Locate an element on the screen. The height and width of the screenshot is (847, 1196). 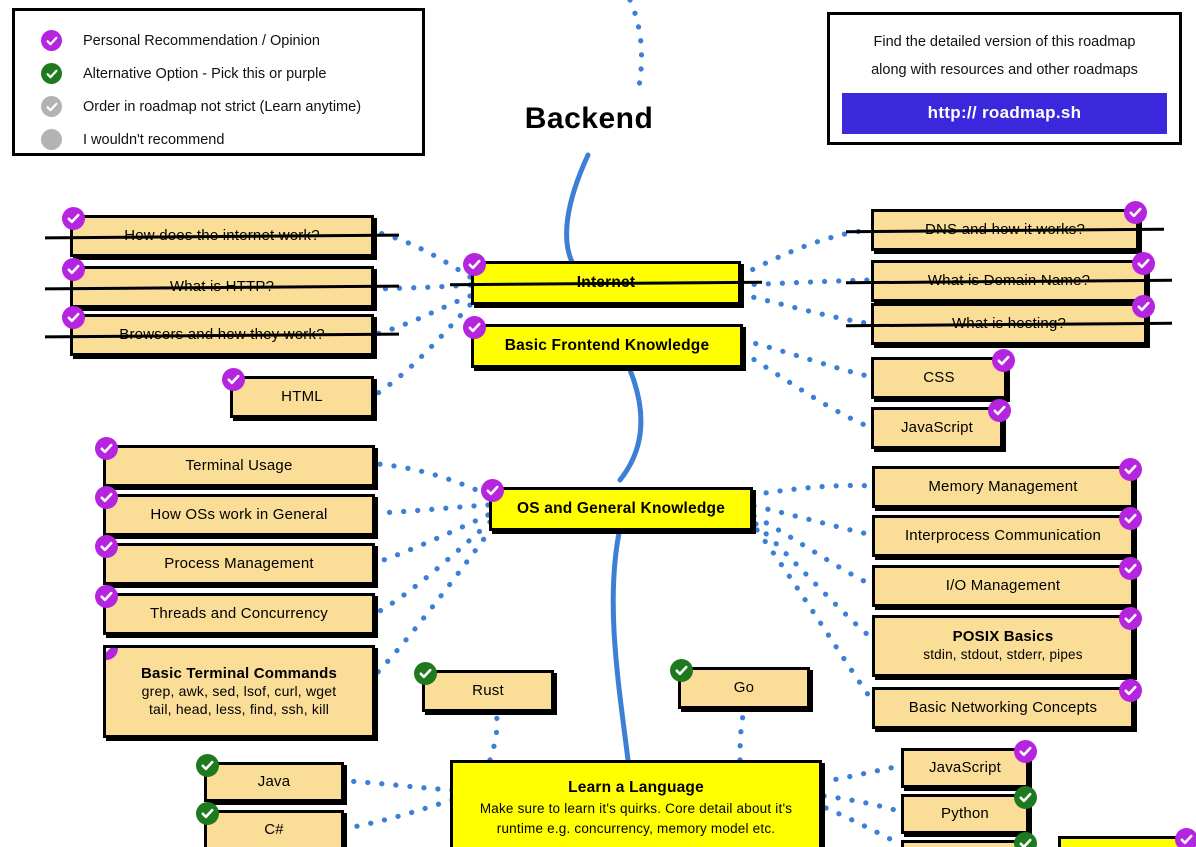
node-what-is-hosting: What is hosting? is located at coordinates (1013, 320).